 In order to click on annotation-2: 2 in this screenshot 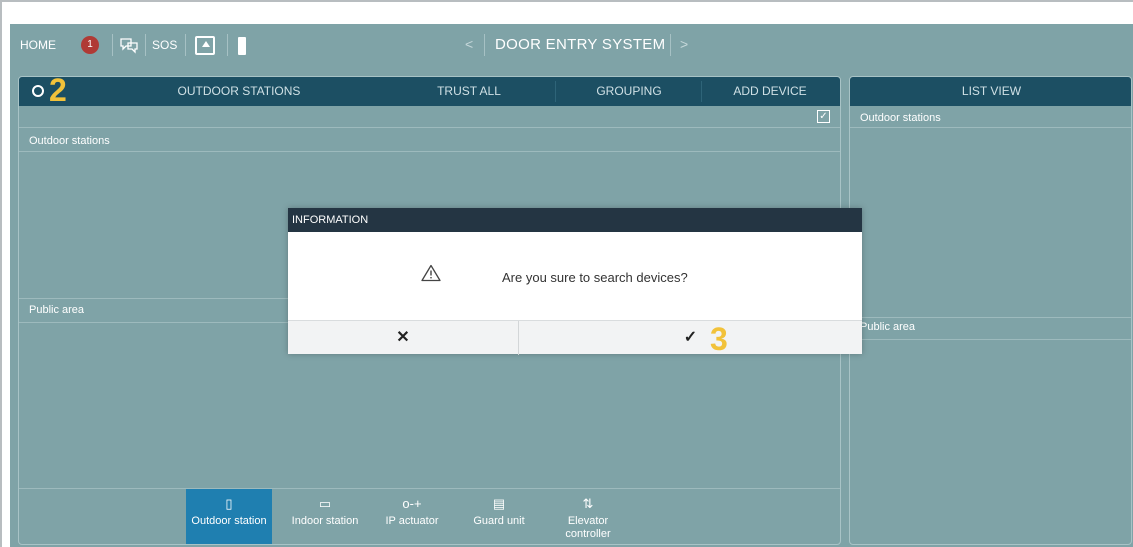, I will do `click(58, 92)`.